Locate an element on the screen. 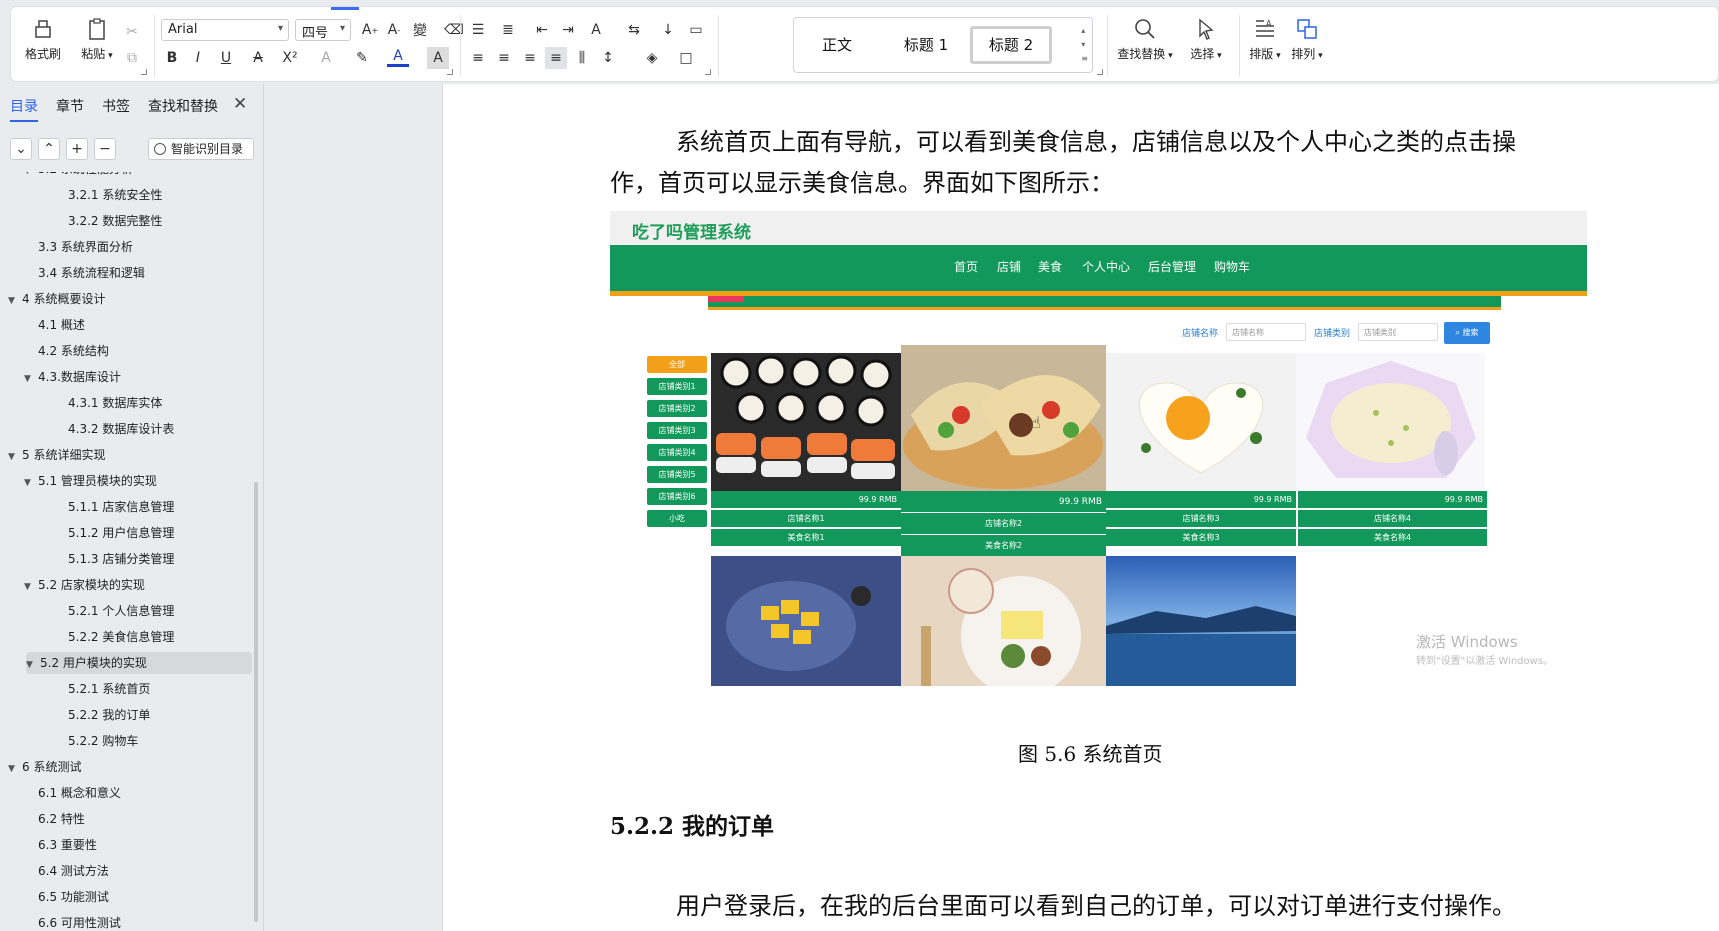 Image resolution: width=1719 pixels, height=931 pixels. toc-item: 5.2.2 美食信息管理 is located at coordinates (121, 637).